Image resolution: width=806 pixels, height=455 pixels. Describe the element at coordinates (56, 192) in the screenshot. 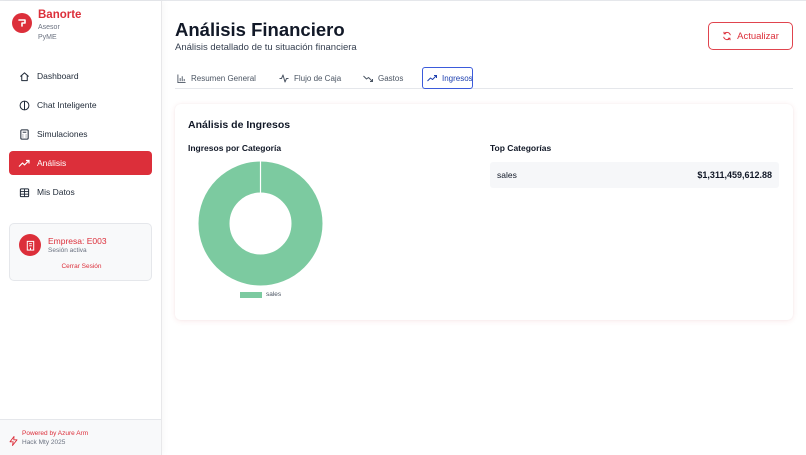

I see `sidebar-item-label: Mis Datos` at that location.